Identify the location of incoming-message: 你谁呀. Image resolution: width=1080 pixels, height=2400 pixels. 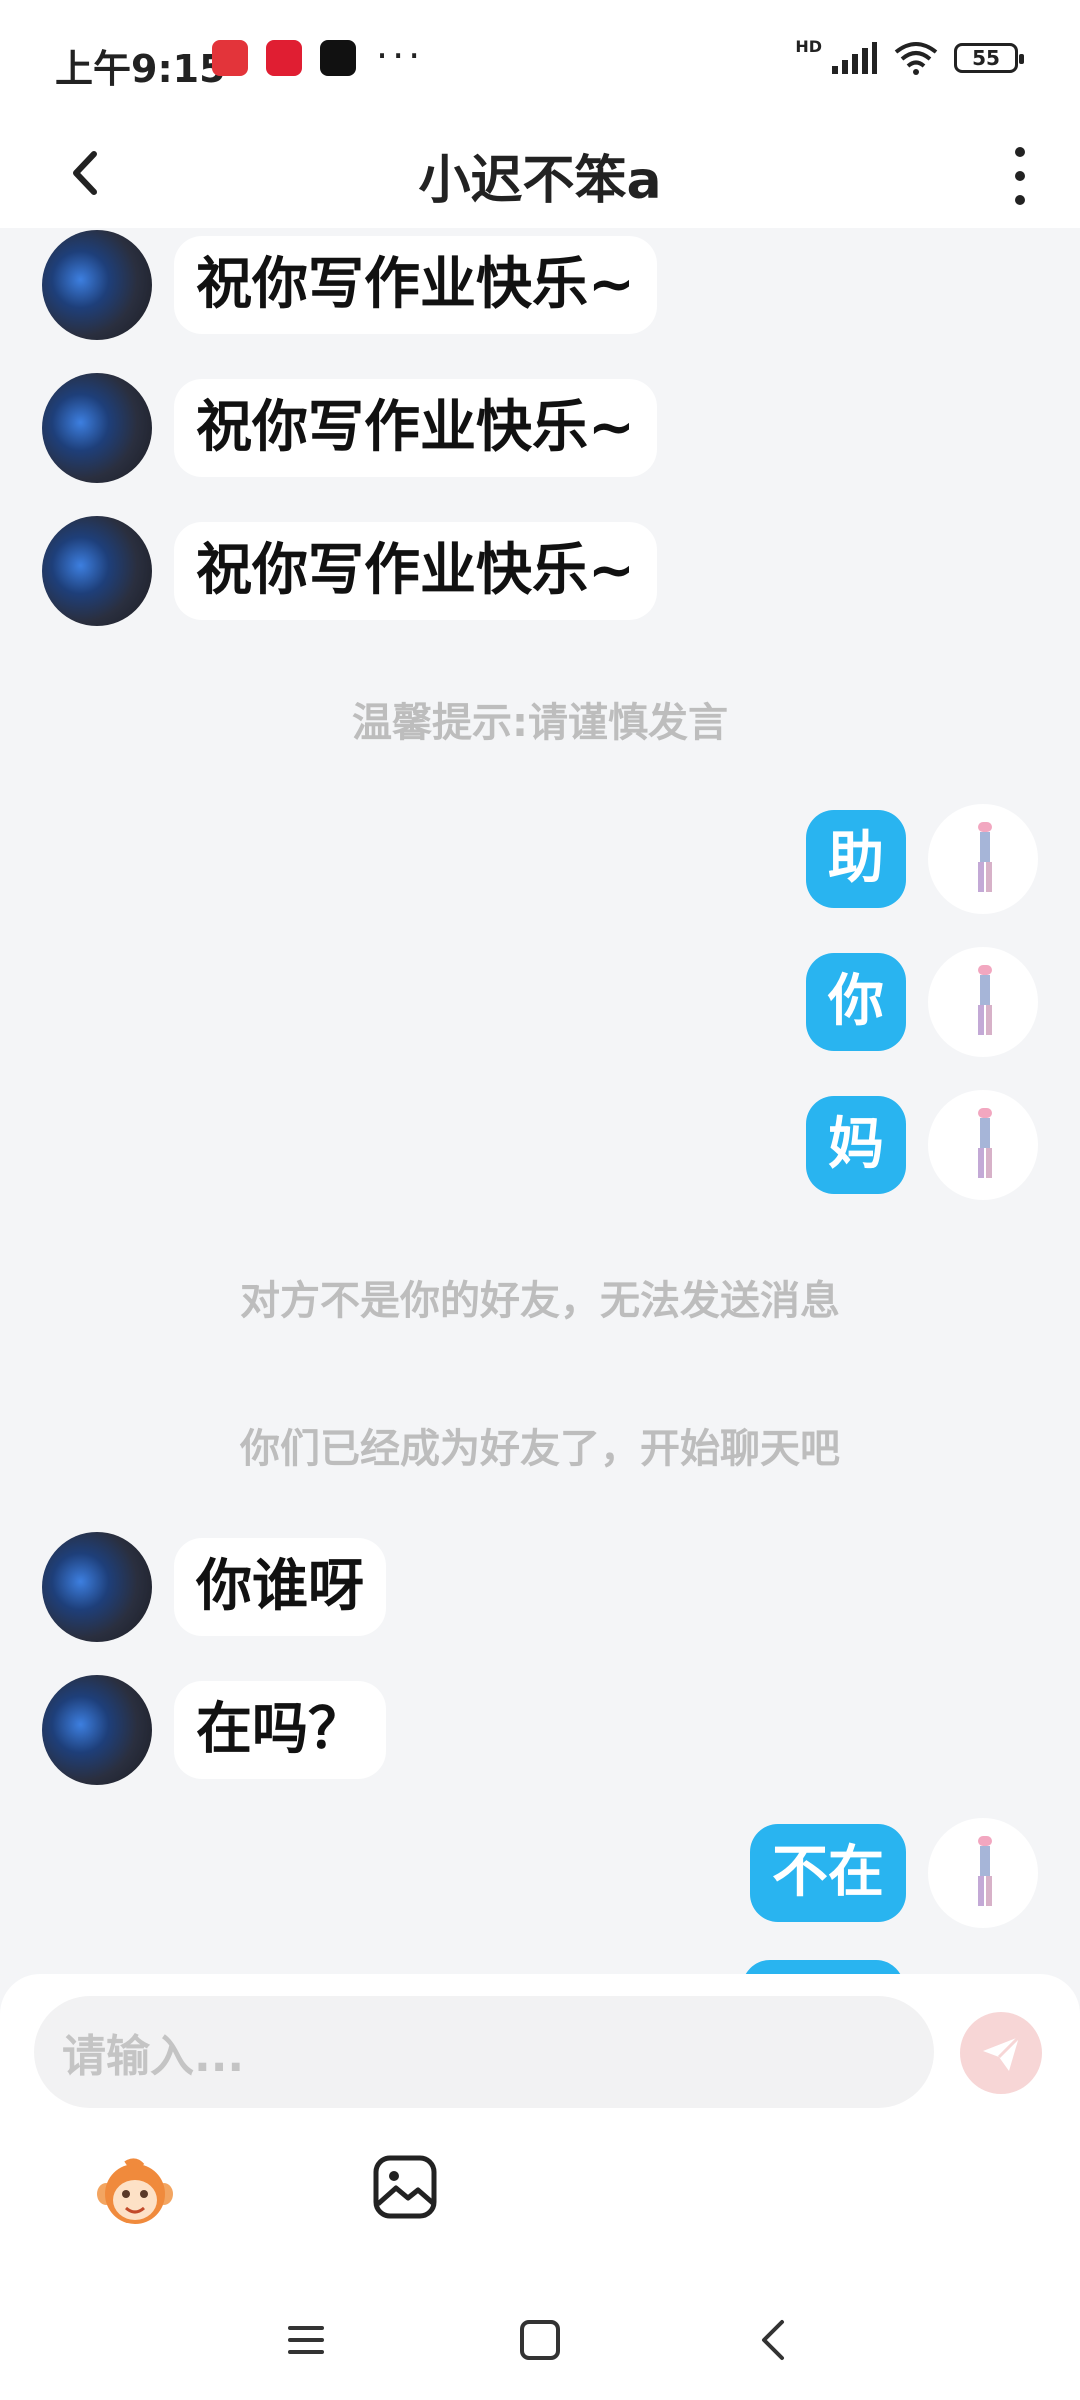
(280, 1587).